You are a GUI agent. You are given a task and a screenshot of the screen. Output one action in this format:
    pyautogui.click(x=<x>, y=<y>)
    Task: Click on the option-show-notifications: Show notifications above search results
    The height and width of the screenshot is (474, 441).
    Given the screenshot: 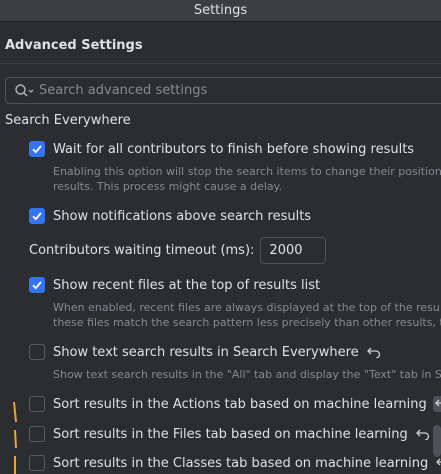 What is the action you would take?
    pyautogui.click(x=170, y=216)
    